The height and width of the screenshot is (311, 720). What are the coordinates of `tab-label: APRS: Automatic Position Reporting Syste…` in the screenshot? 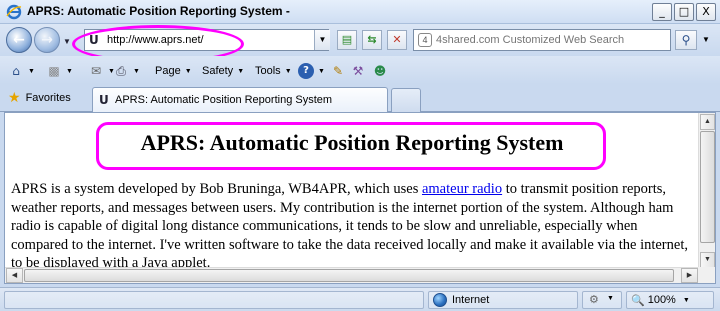 It's located at (224, 100).